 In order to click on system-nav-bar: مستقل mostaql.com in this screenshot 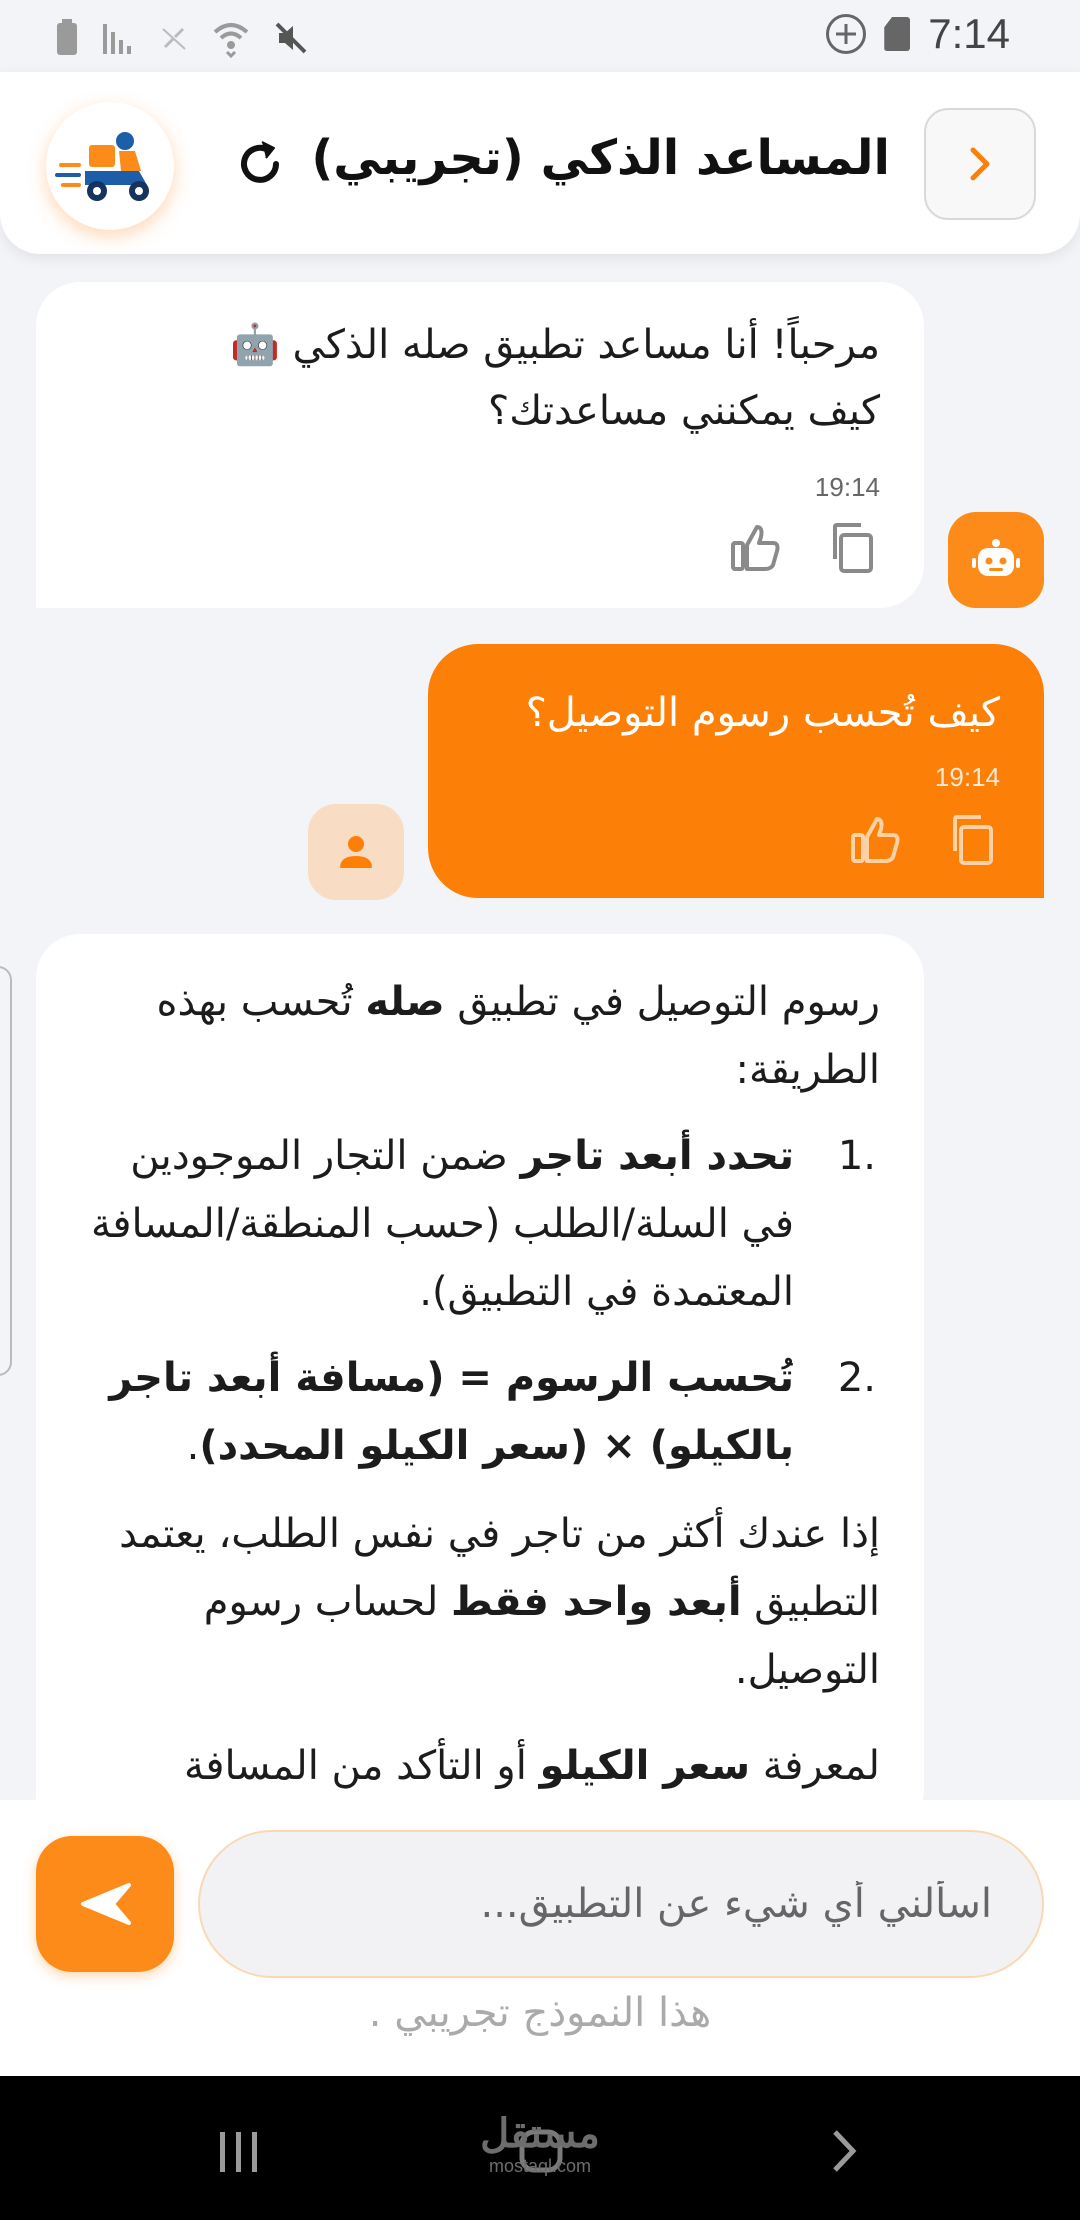, I will do `click(540, 2148)`.